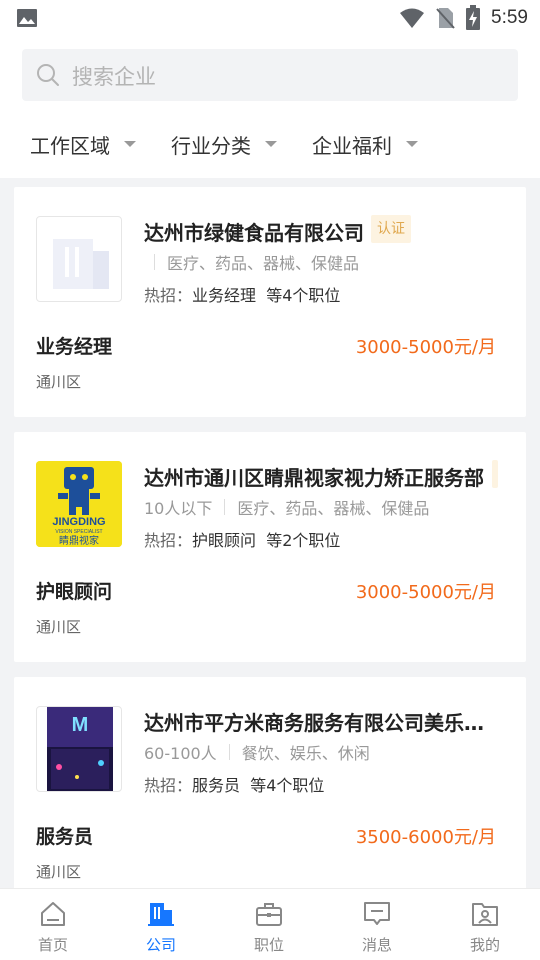  Describe the element at coordinates (305, 753) in the screenshot. I see `company-industry: 餐饮、娱乐、休闲` at that location.